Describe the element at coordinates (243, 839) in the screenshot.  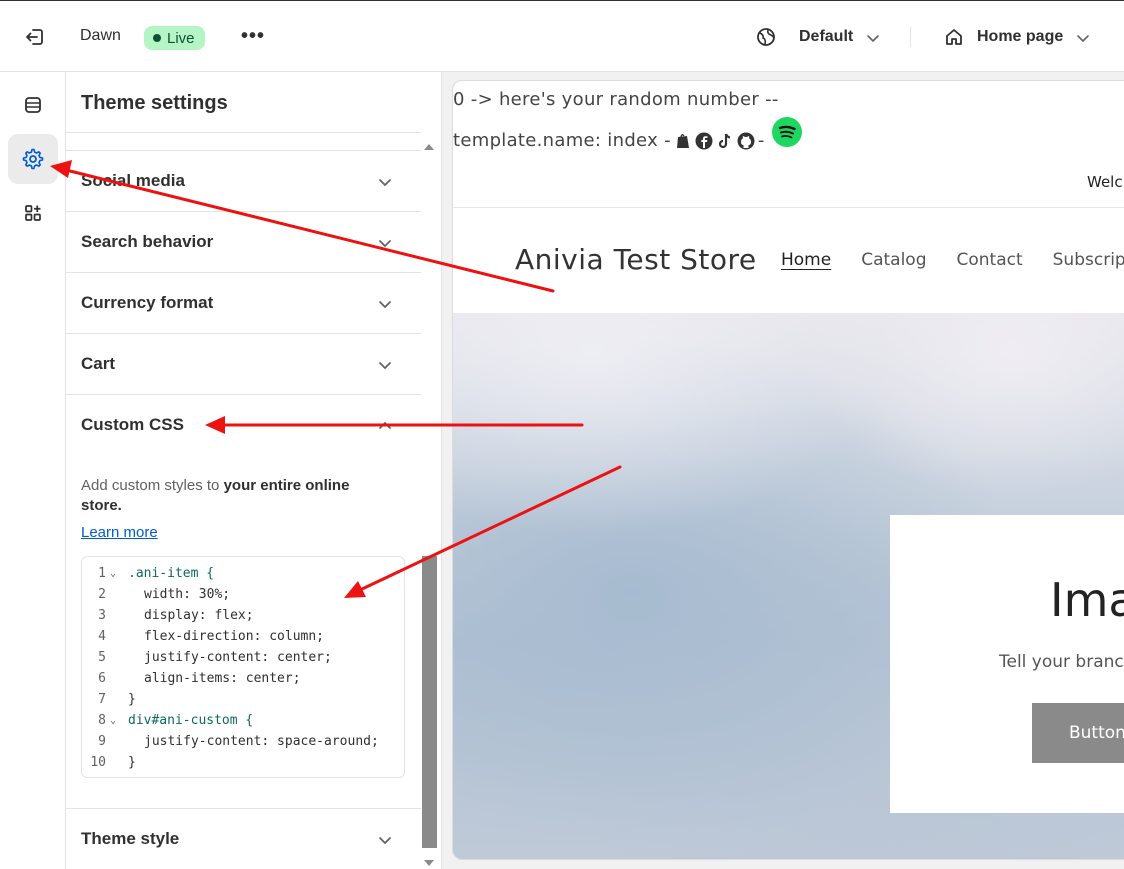
I see `section-theme-style: Theme style` at that location.